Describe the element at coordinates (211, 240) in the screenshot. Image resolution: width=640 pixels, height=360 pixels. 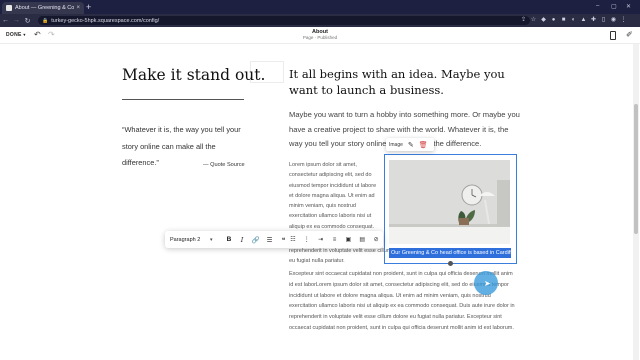
I see `chevron-down-icon: ▾` at that location.